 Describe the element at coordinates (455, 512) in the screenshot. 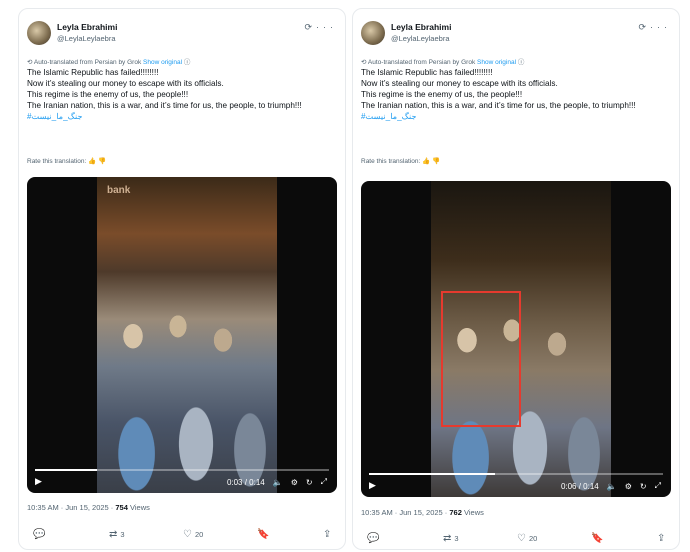

I see `views-count: 762` at that location.